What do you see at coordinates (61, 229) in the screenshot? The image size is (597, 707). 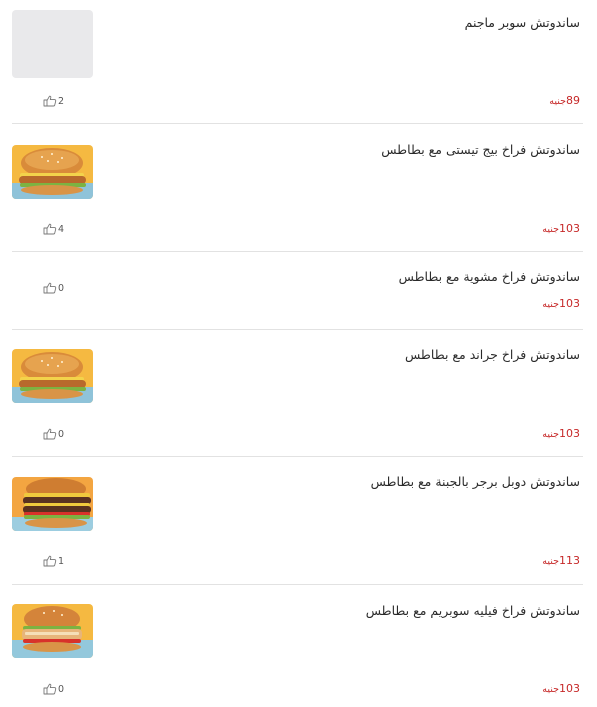 I see `likes-count: 4` at bounding box center [61, 229].